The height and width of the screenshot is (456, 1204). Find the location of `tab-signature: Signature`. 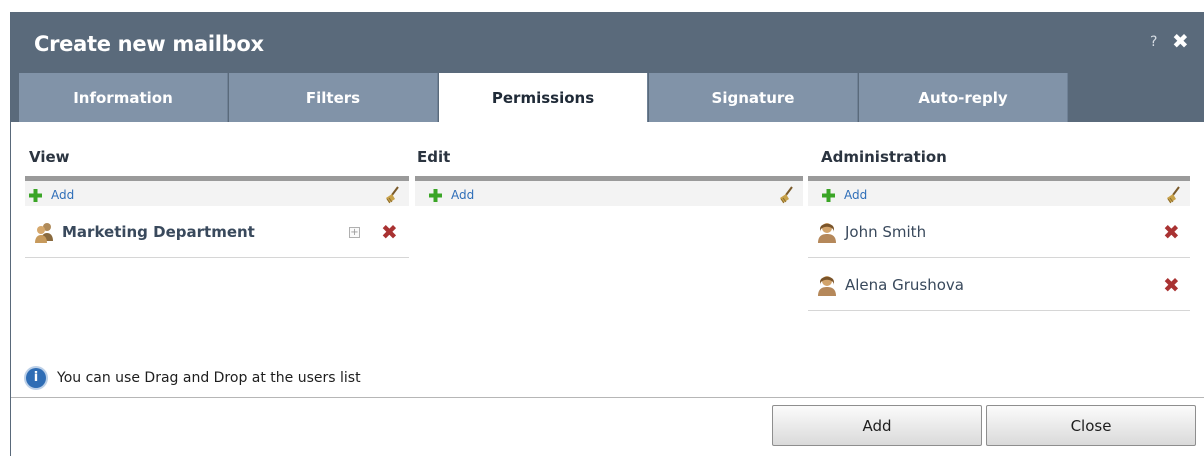

tab-signature: Signature is located at coordinates (753, 97).